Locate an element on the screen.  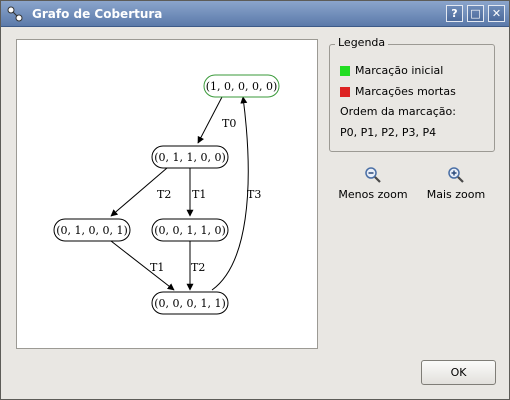
svg-text: (0, 0, 0, 1, 1) is located at coordinates (190, 303).